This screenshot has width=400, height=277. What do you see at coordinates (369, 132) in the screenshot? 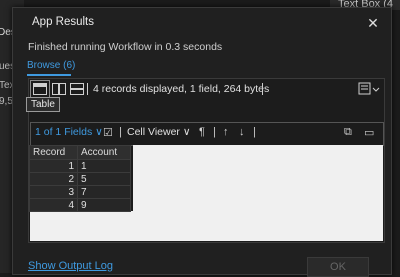
I see `document-icon: ▭` at bounding box center [369, 132].